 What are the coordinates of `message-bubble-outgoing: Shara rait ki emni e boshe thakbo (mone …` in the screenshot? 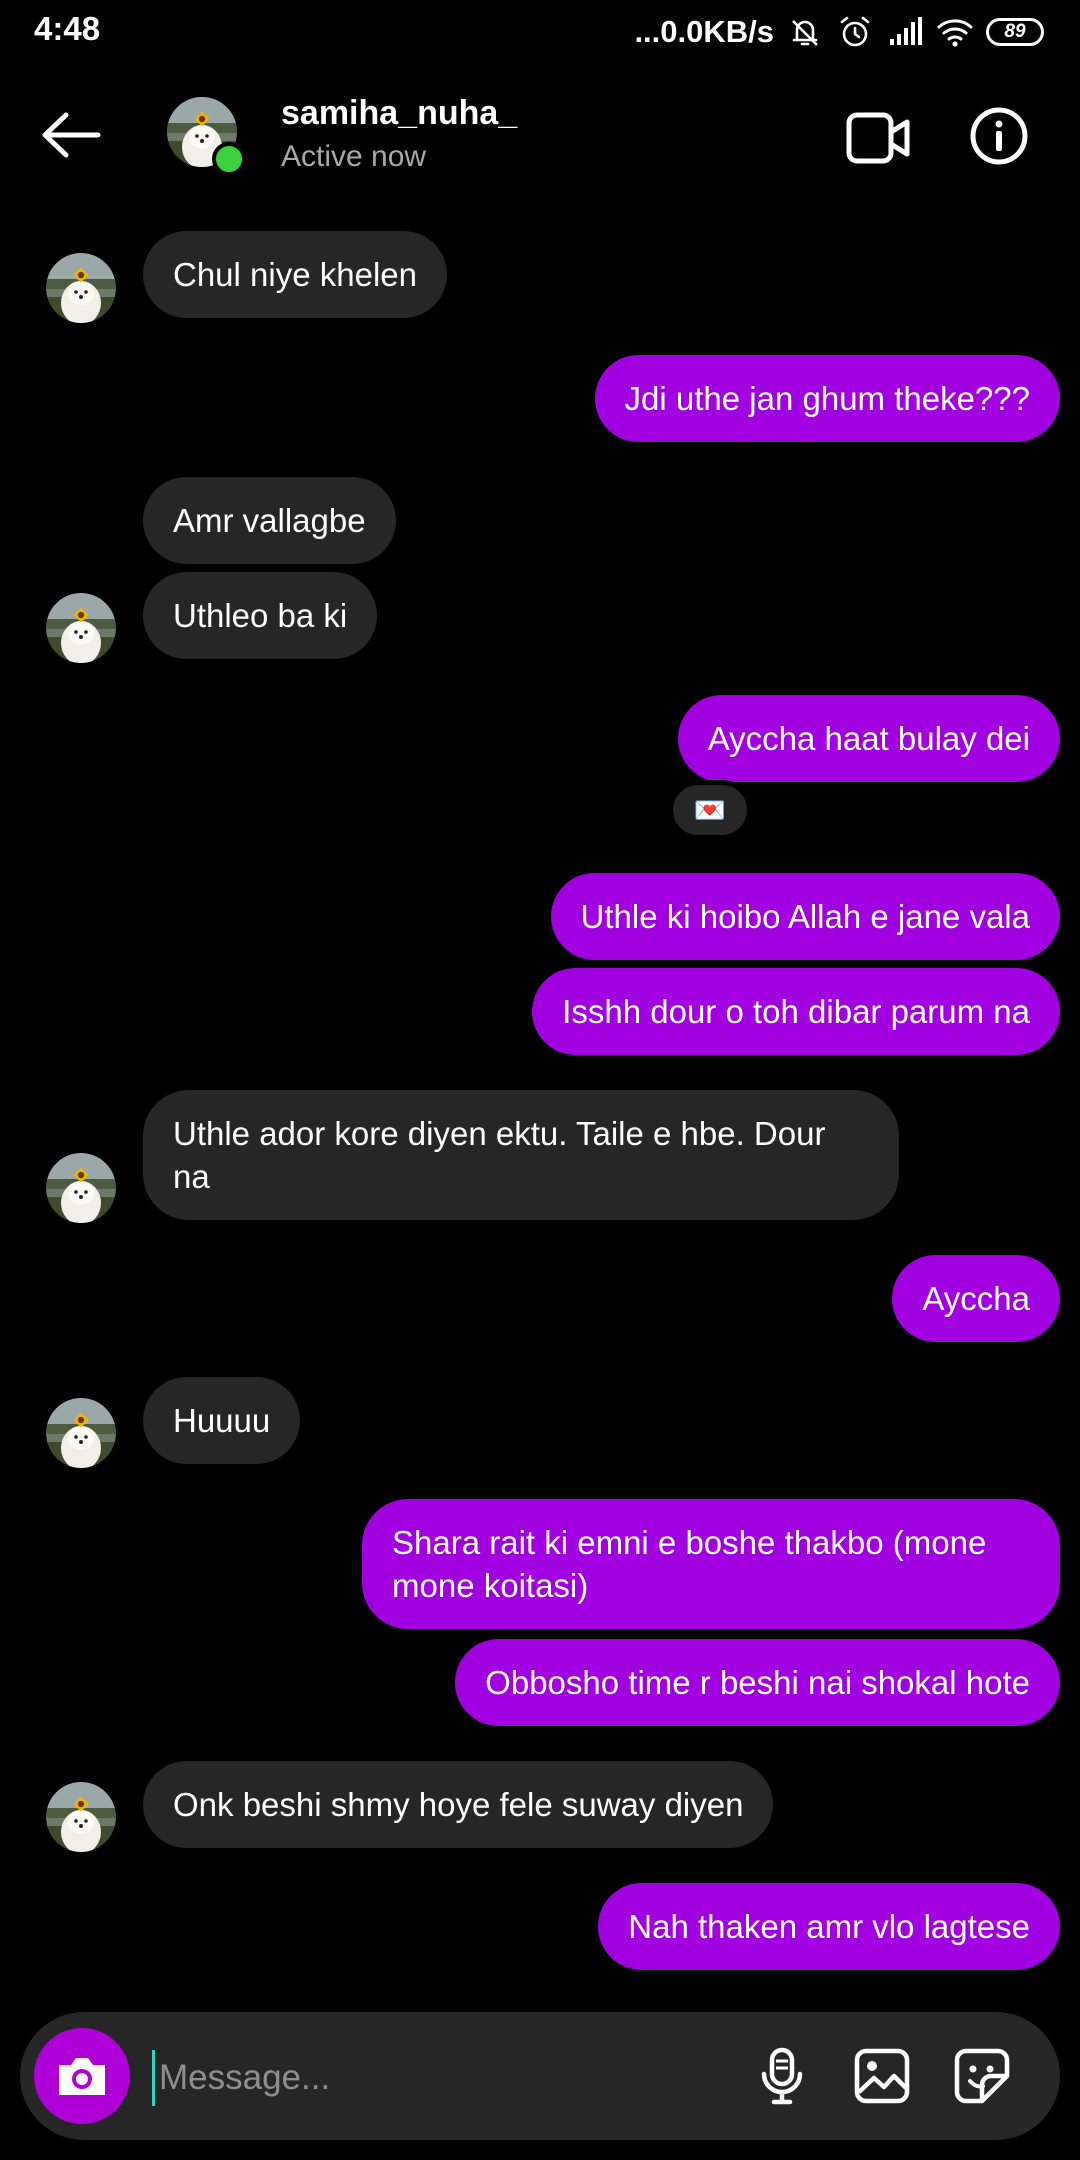 It's located at (711, 1564).